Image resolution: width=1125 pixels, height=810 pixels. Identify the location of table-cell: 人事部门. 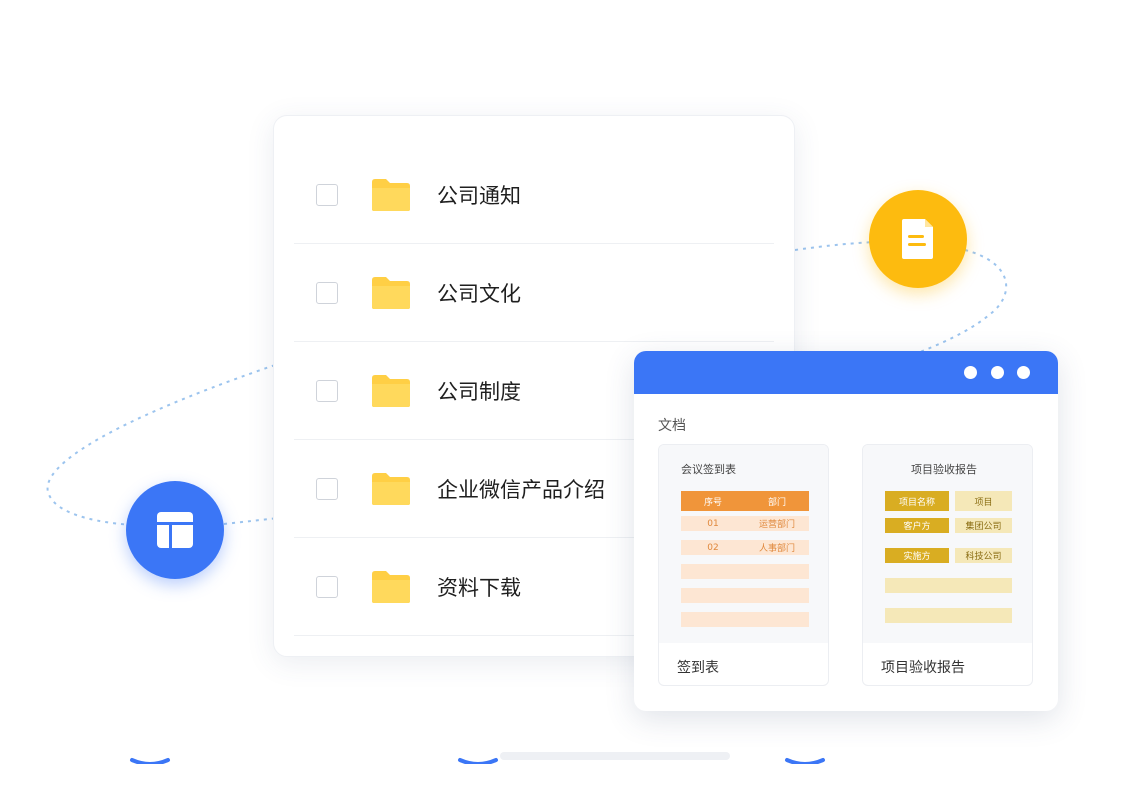
(776, 549).